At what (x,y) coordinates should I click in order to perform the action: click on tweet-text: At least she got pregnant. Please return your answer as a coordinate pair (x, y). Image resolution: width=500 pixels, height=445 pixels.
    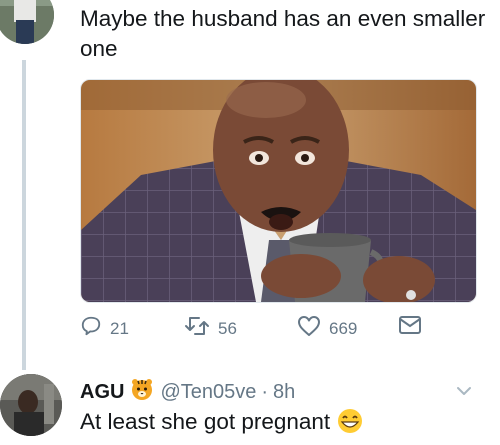
    Looking at the image, I should click on (222, 424).